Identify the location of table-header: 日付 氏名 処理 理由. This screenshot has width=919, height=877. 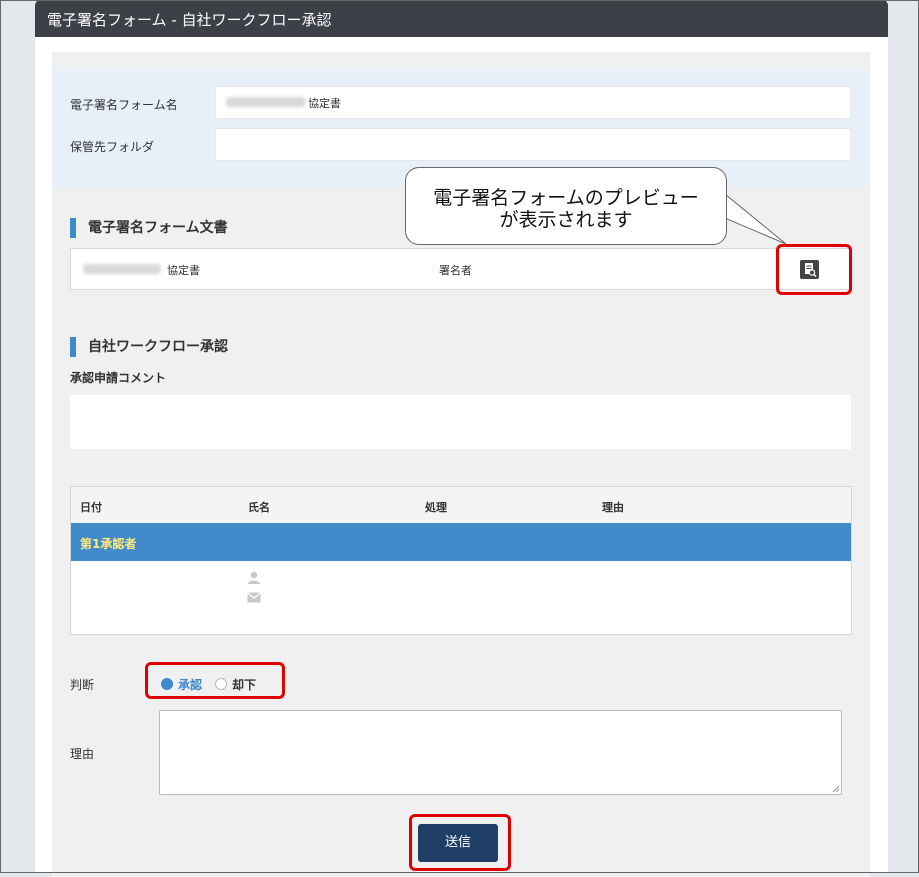
(461, 505).